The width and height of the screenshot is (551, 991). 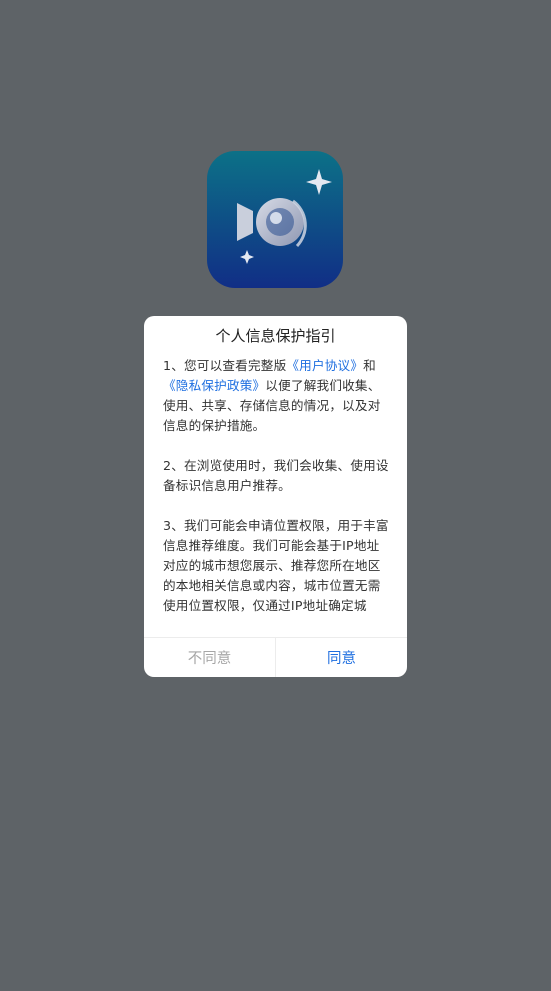 What do you see at coordinates (341, 657) in the screenshot?
I see `agree-button: 同意` at bounding box center [341, 657].